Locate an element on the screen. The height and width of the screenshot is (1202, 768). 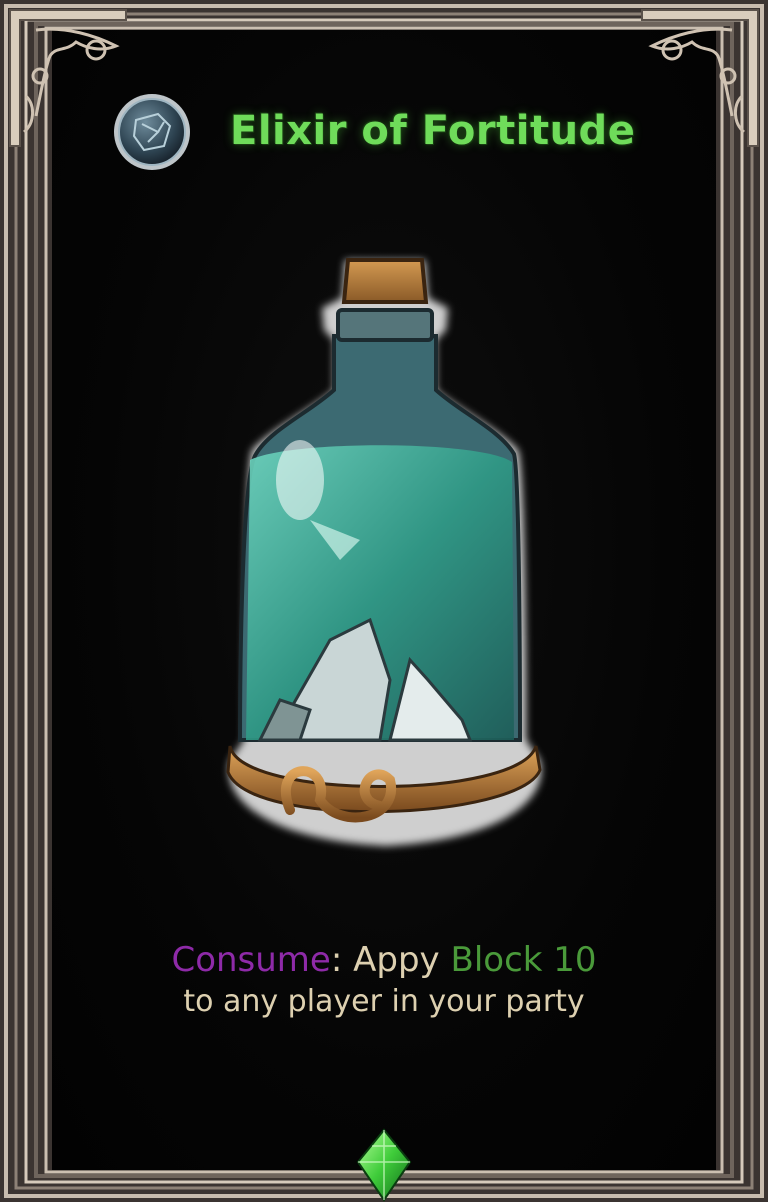
description-line-2: to any player in your party is located at coordinates (384, 1001).